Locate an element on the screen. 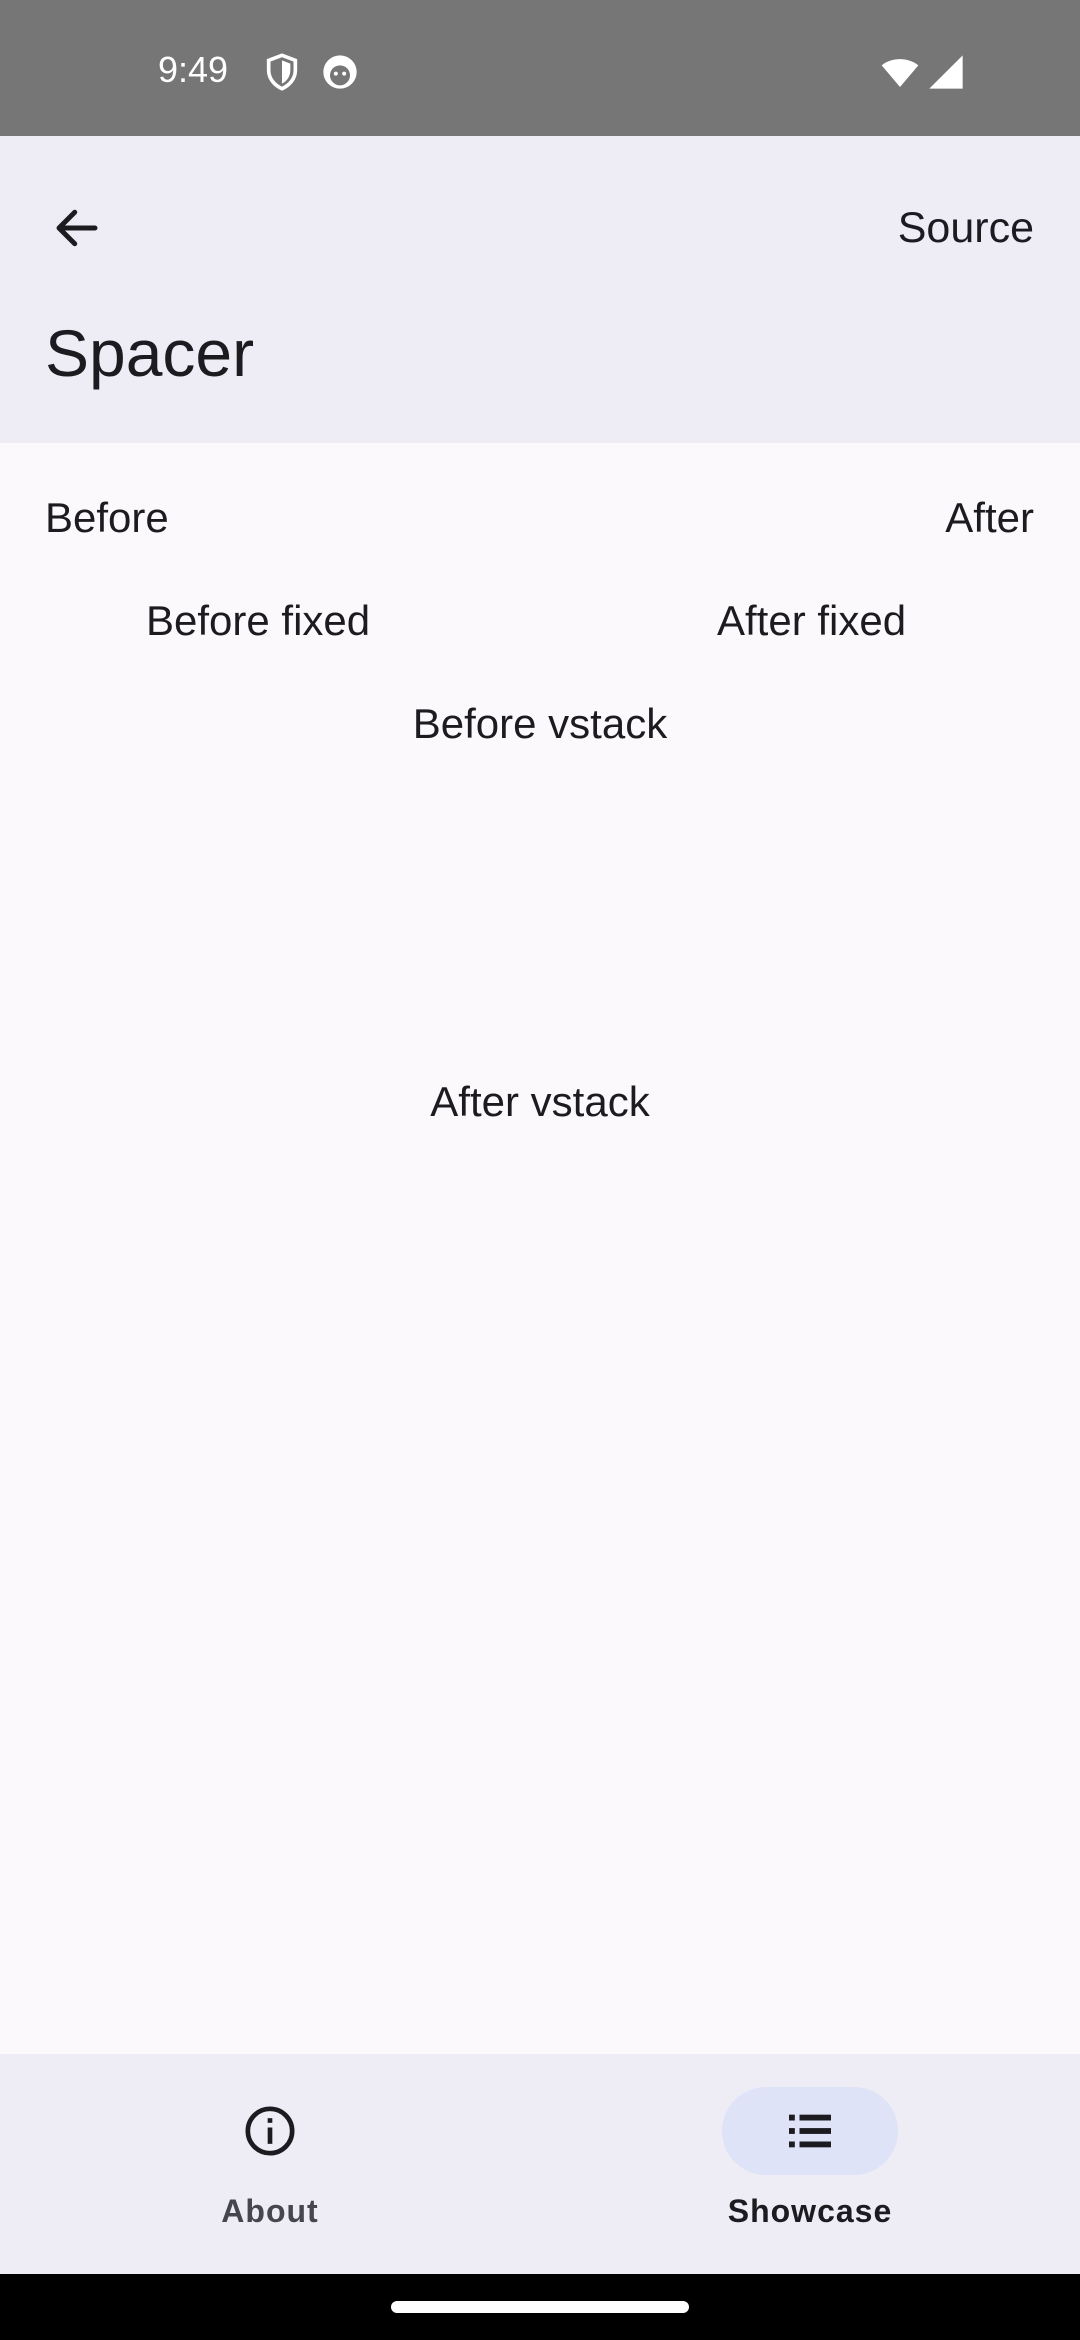  nav-indicator is located at coordinates (270, 2131).